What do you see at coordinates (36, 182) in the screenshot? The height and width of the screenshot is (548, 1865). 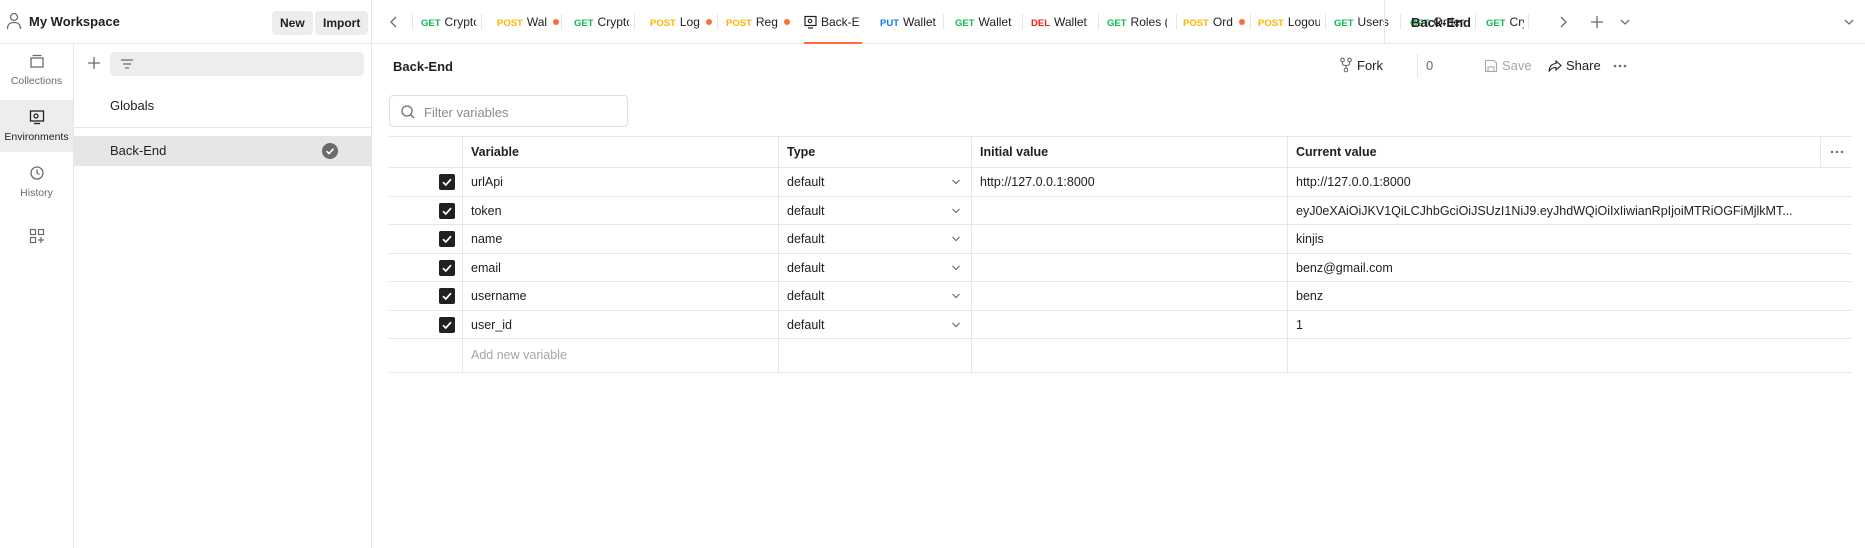 I see `sidebar-item-history: History` at bounding box center [36, 182].